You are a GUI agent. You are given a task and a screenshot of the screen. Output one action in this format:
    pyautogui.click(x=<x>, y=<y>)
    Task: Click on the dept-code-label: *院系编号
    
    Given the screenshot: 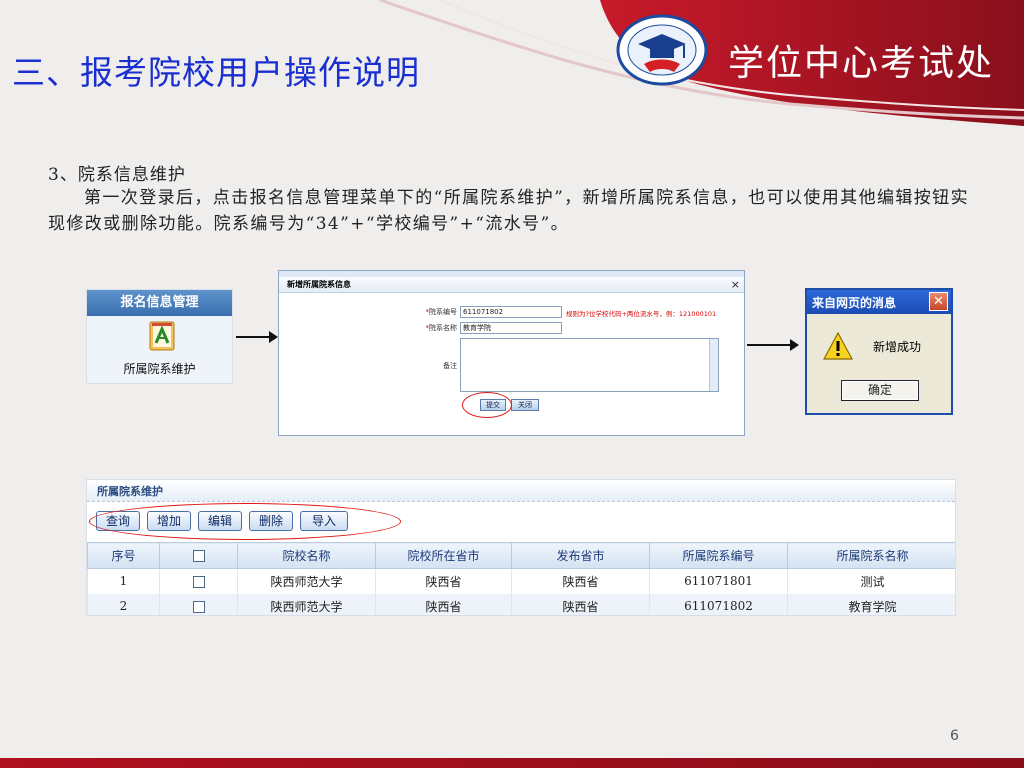 What is the action you would take?
    pyautogui.click(x=441, y=312)
    